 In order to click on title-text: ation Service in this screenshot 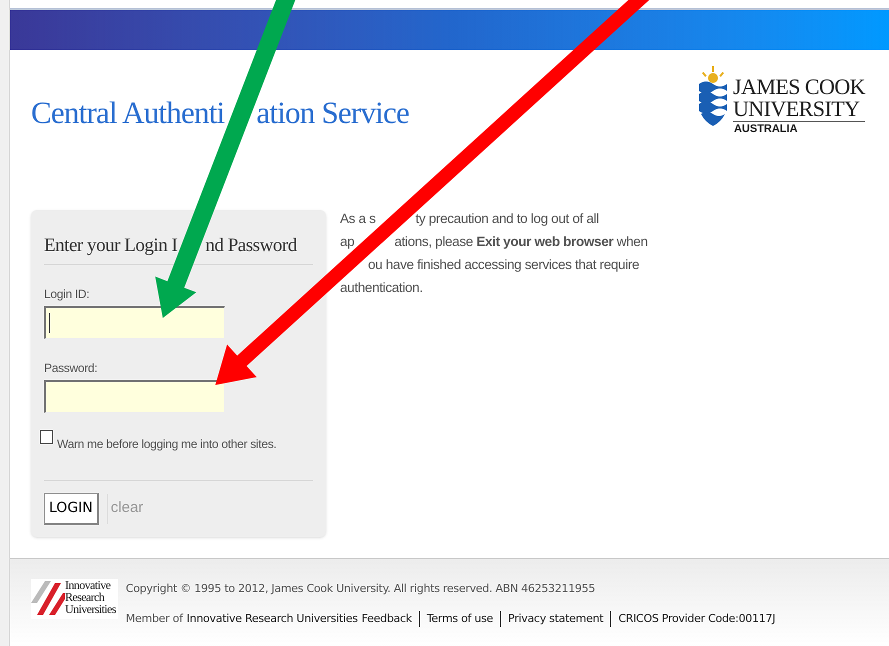, I will do `click(332, 113)`.